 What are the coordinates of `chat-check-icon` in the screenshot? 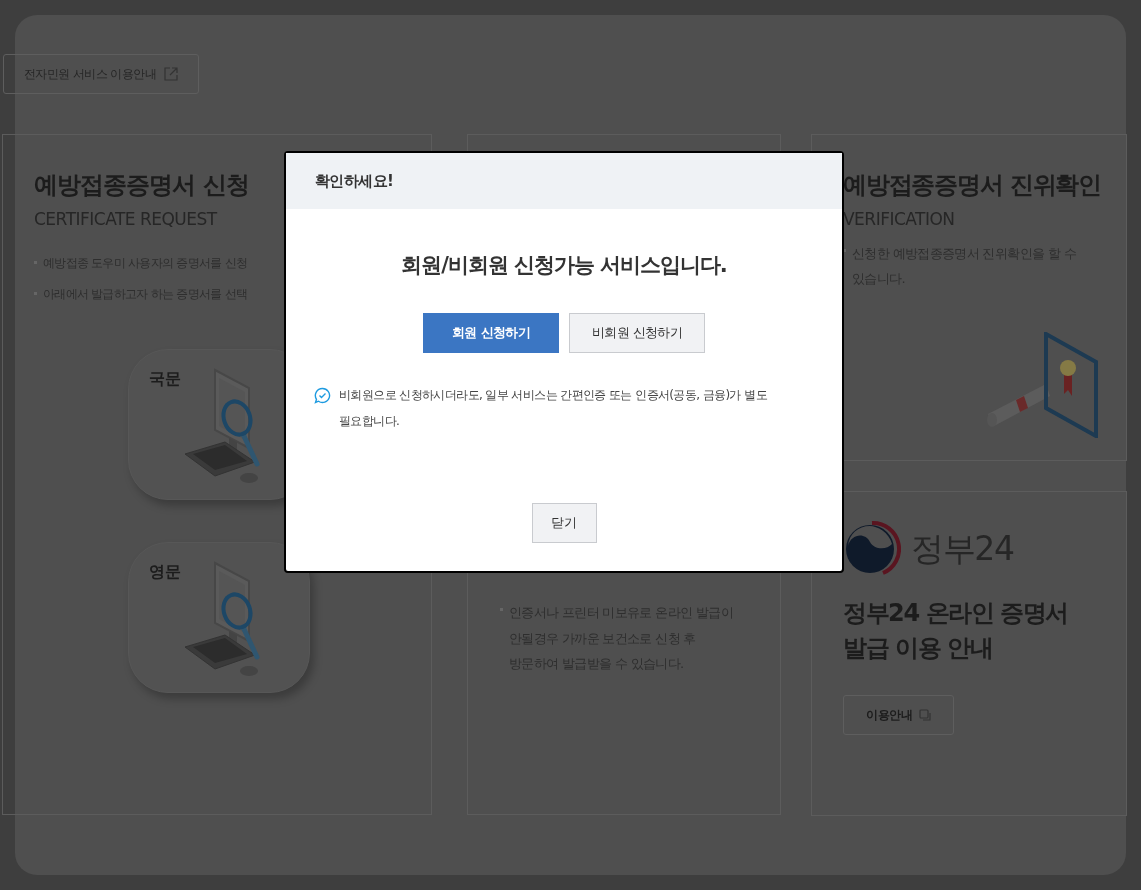 It's located at (322, 395).